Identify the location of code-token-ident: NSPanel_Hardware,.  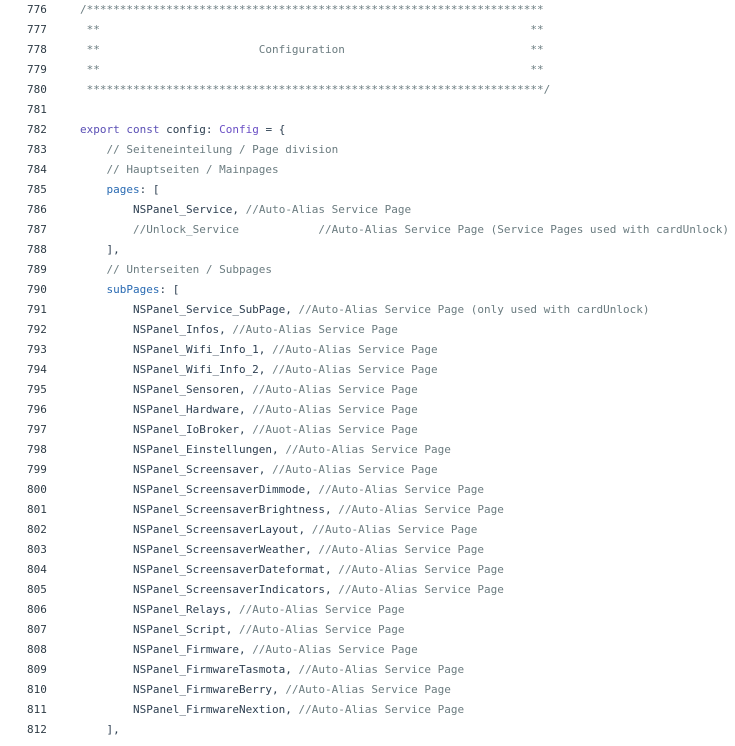
(166, 409).